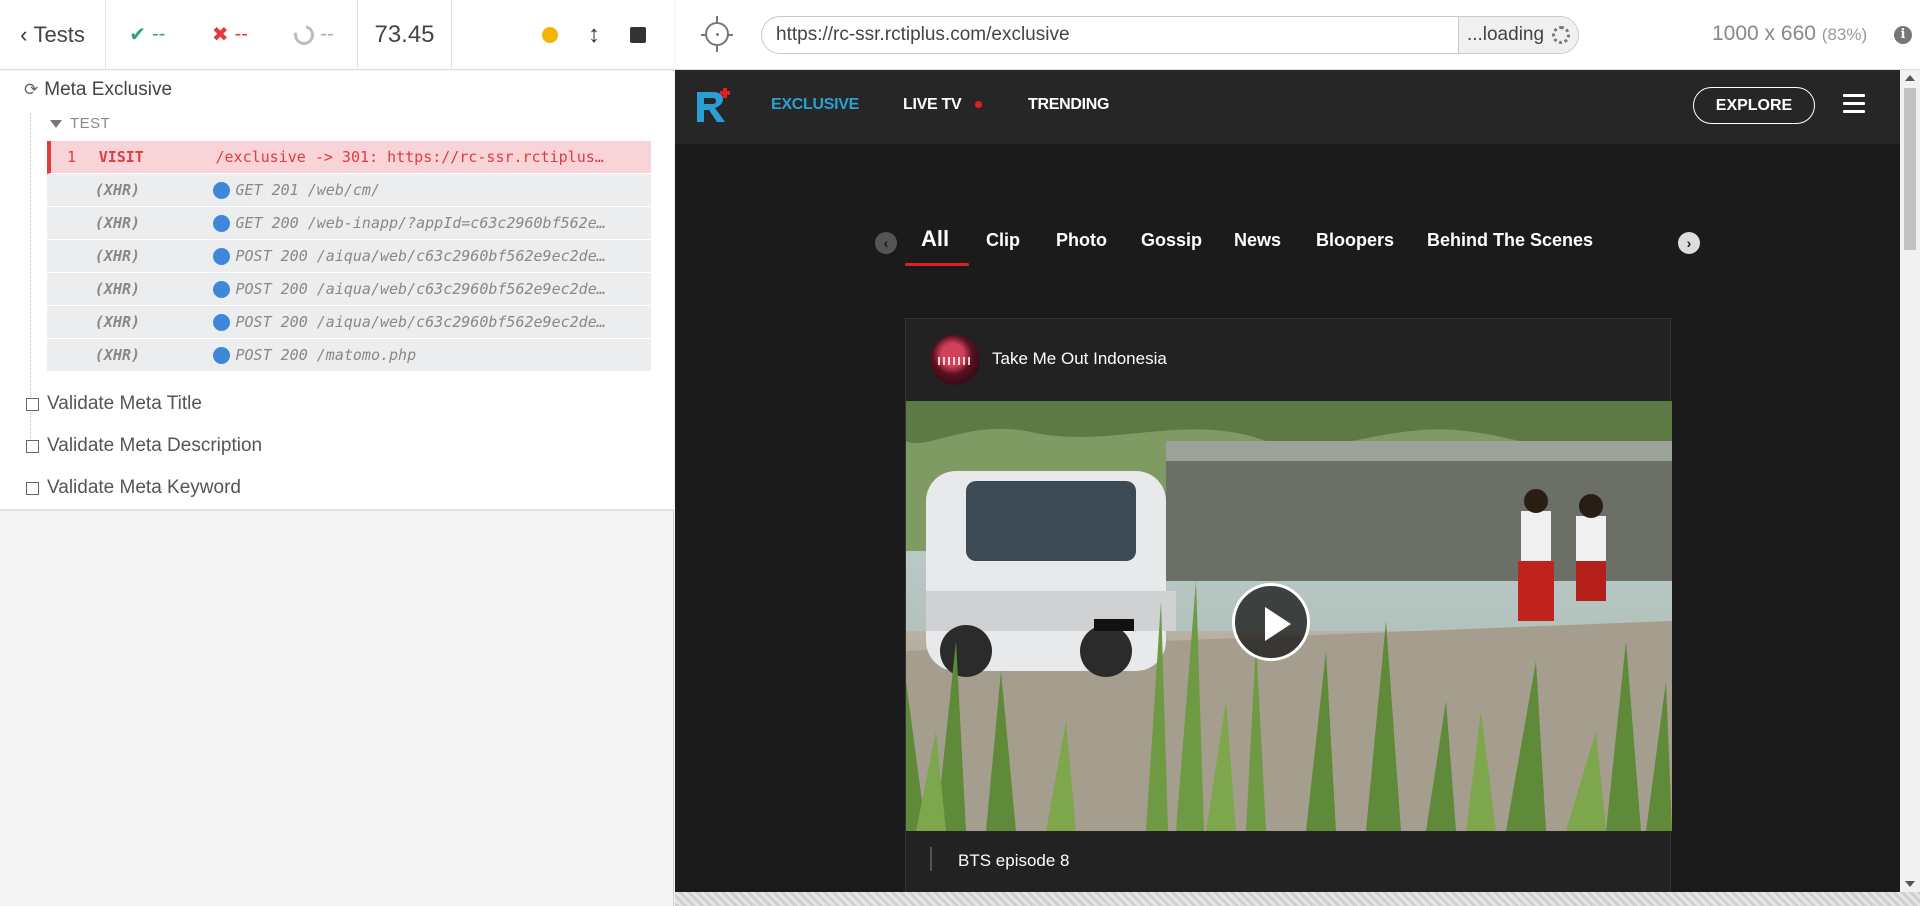 The image size is (1920, 906). I want to click on url-text: https://rc-ssr.rctiplus.com/exclusive, so click(923, 34).